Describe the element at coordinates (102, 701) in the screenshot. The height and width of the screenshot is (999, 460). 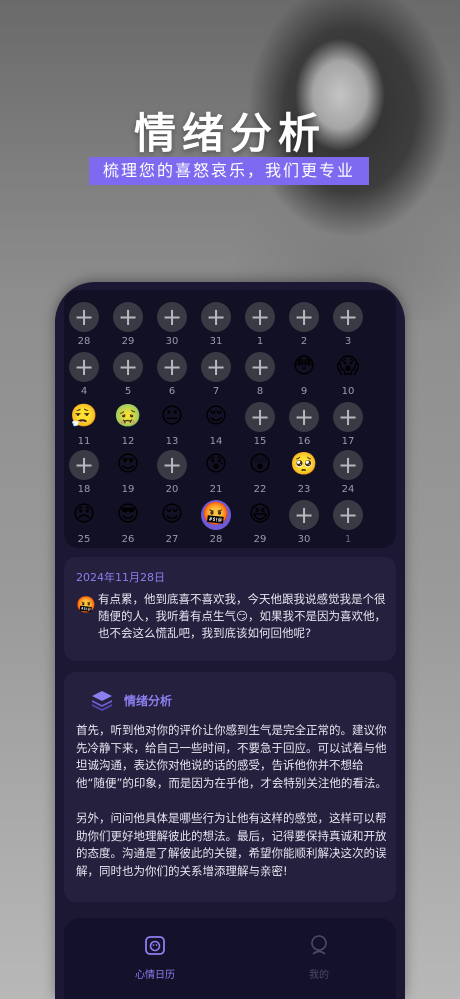
I see `layers-icon` at that location.